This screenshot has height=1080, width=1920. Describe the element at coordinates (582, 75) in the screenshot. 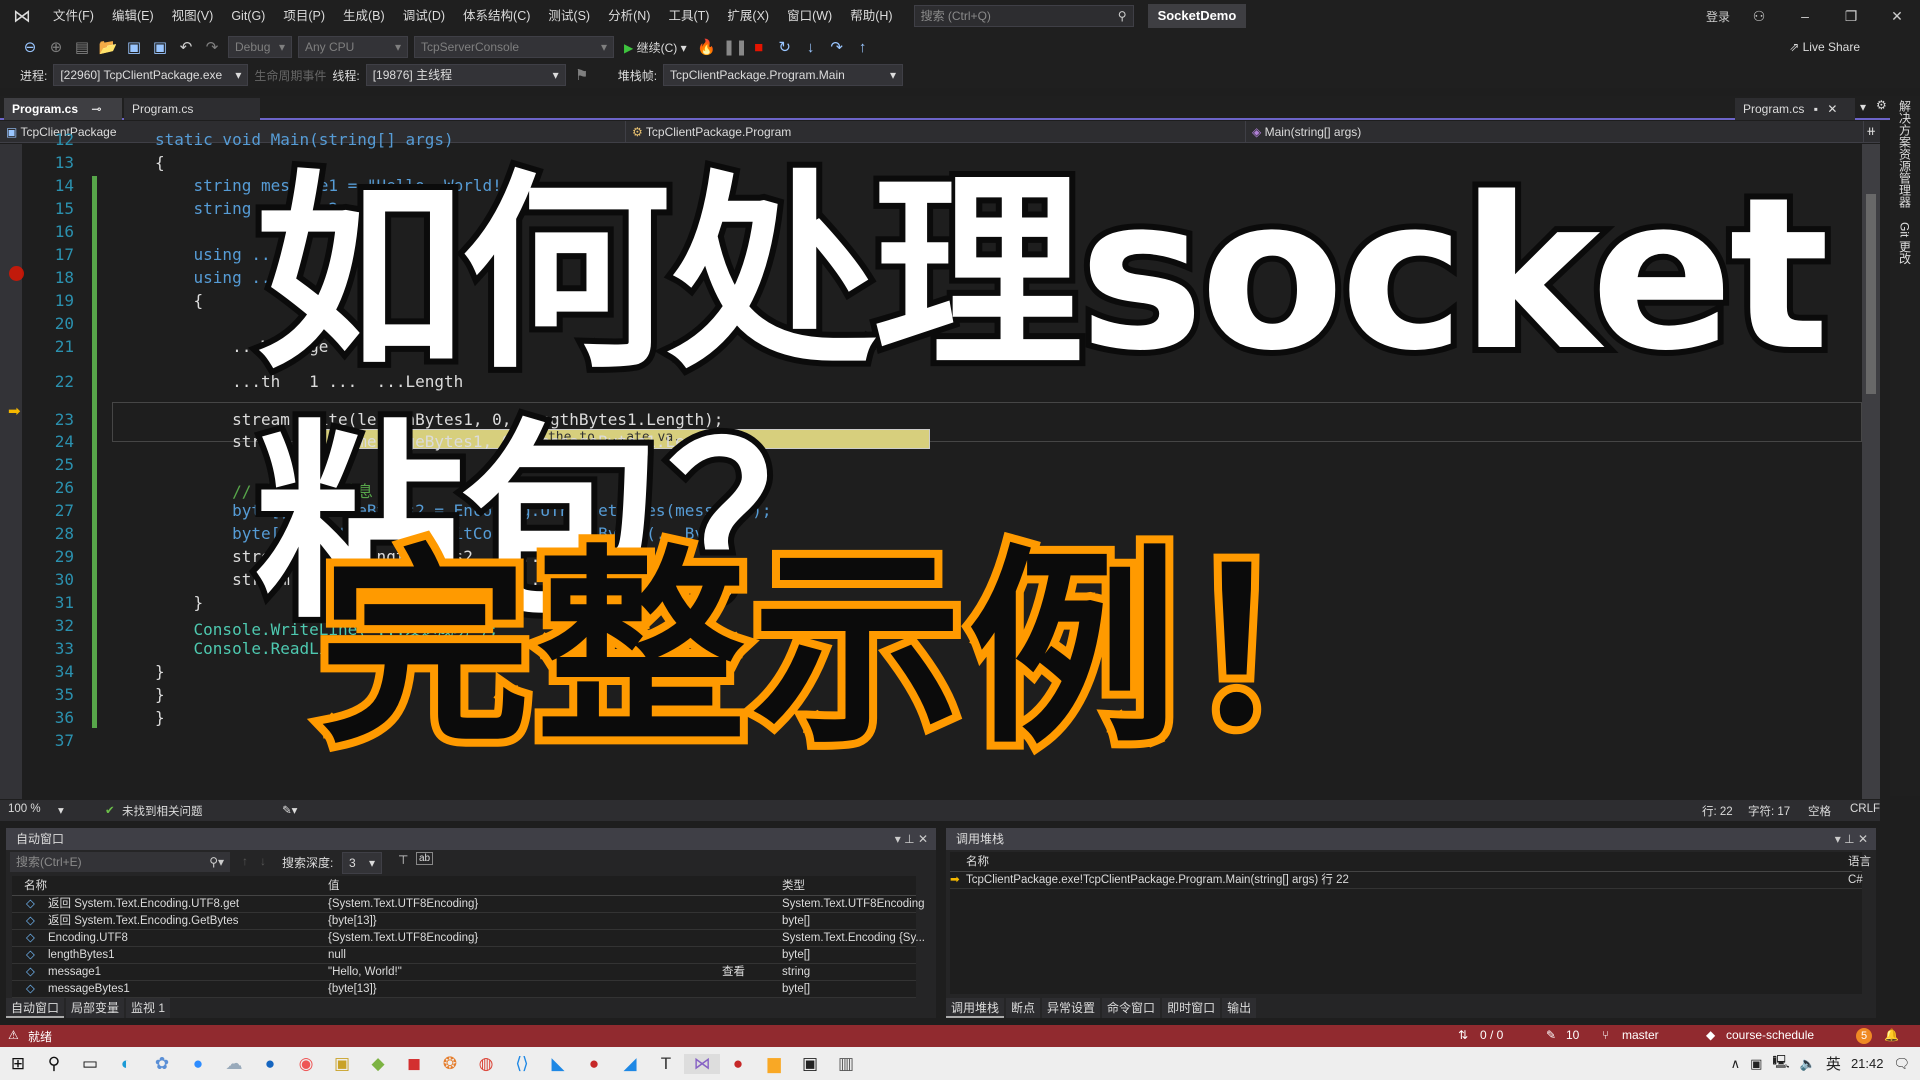

I see `flag-icon: ⚑` at that location.